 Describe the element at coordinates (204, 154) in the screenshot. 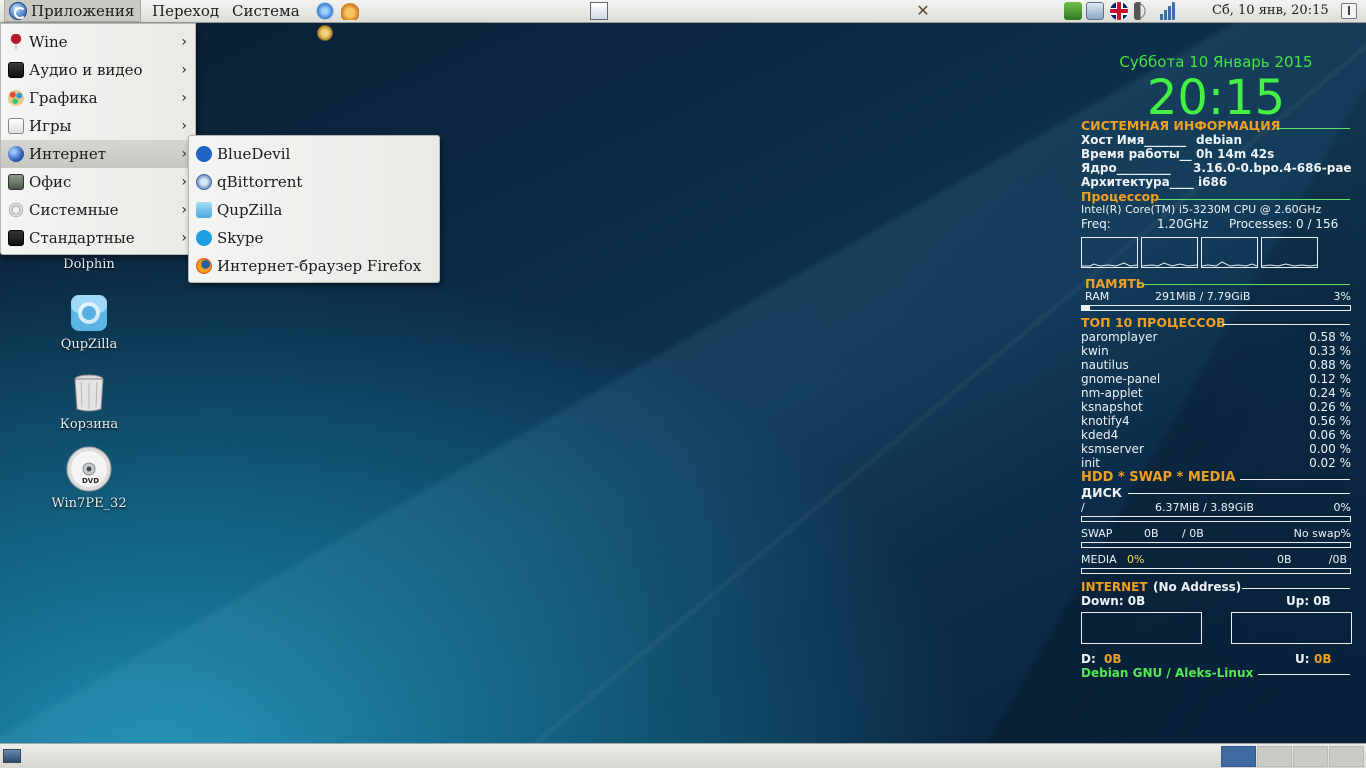

I see `bluetooth-icon` at that location.